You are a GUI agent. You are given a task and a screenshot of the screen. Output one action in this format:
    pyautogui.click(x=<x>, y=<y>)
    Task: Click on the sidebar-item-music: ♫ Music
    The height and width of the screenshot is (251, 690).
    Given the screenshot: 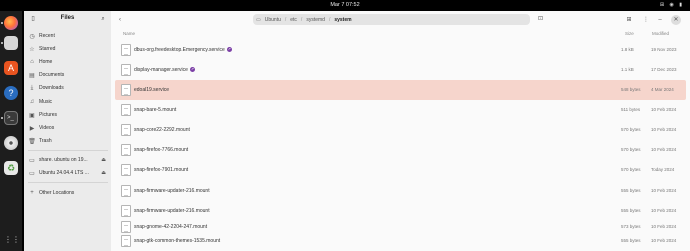 What is the action you would take?
    pyautogui.click(x=68, y=102)
    